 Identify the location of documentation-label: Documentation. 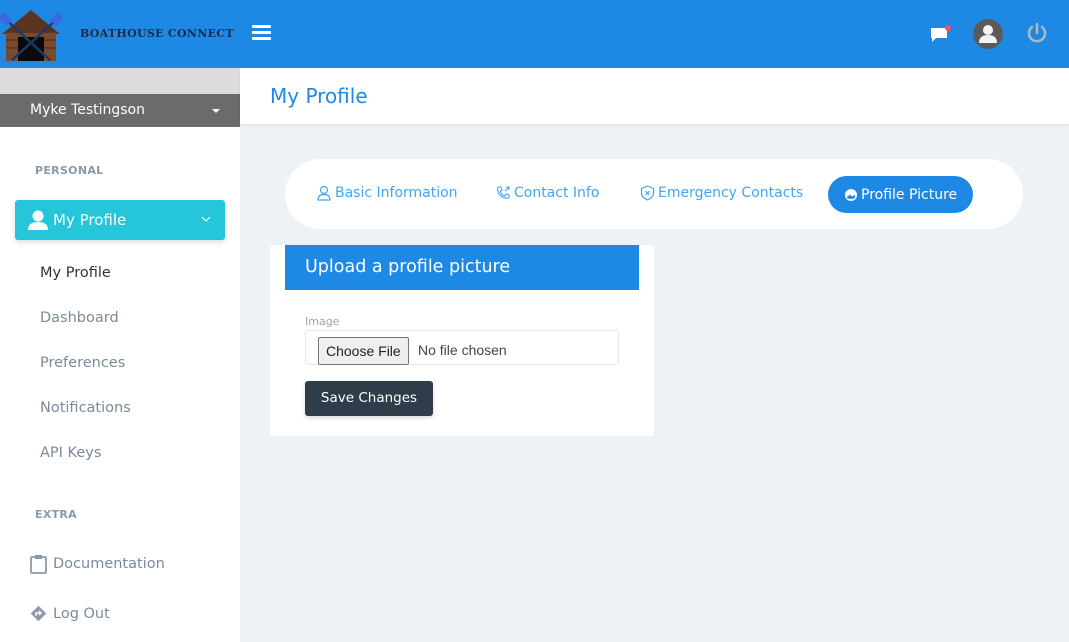
(109, 564).